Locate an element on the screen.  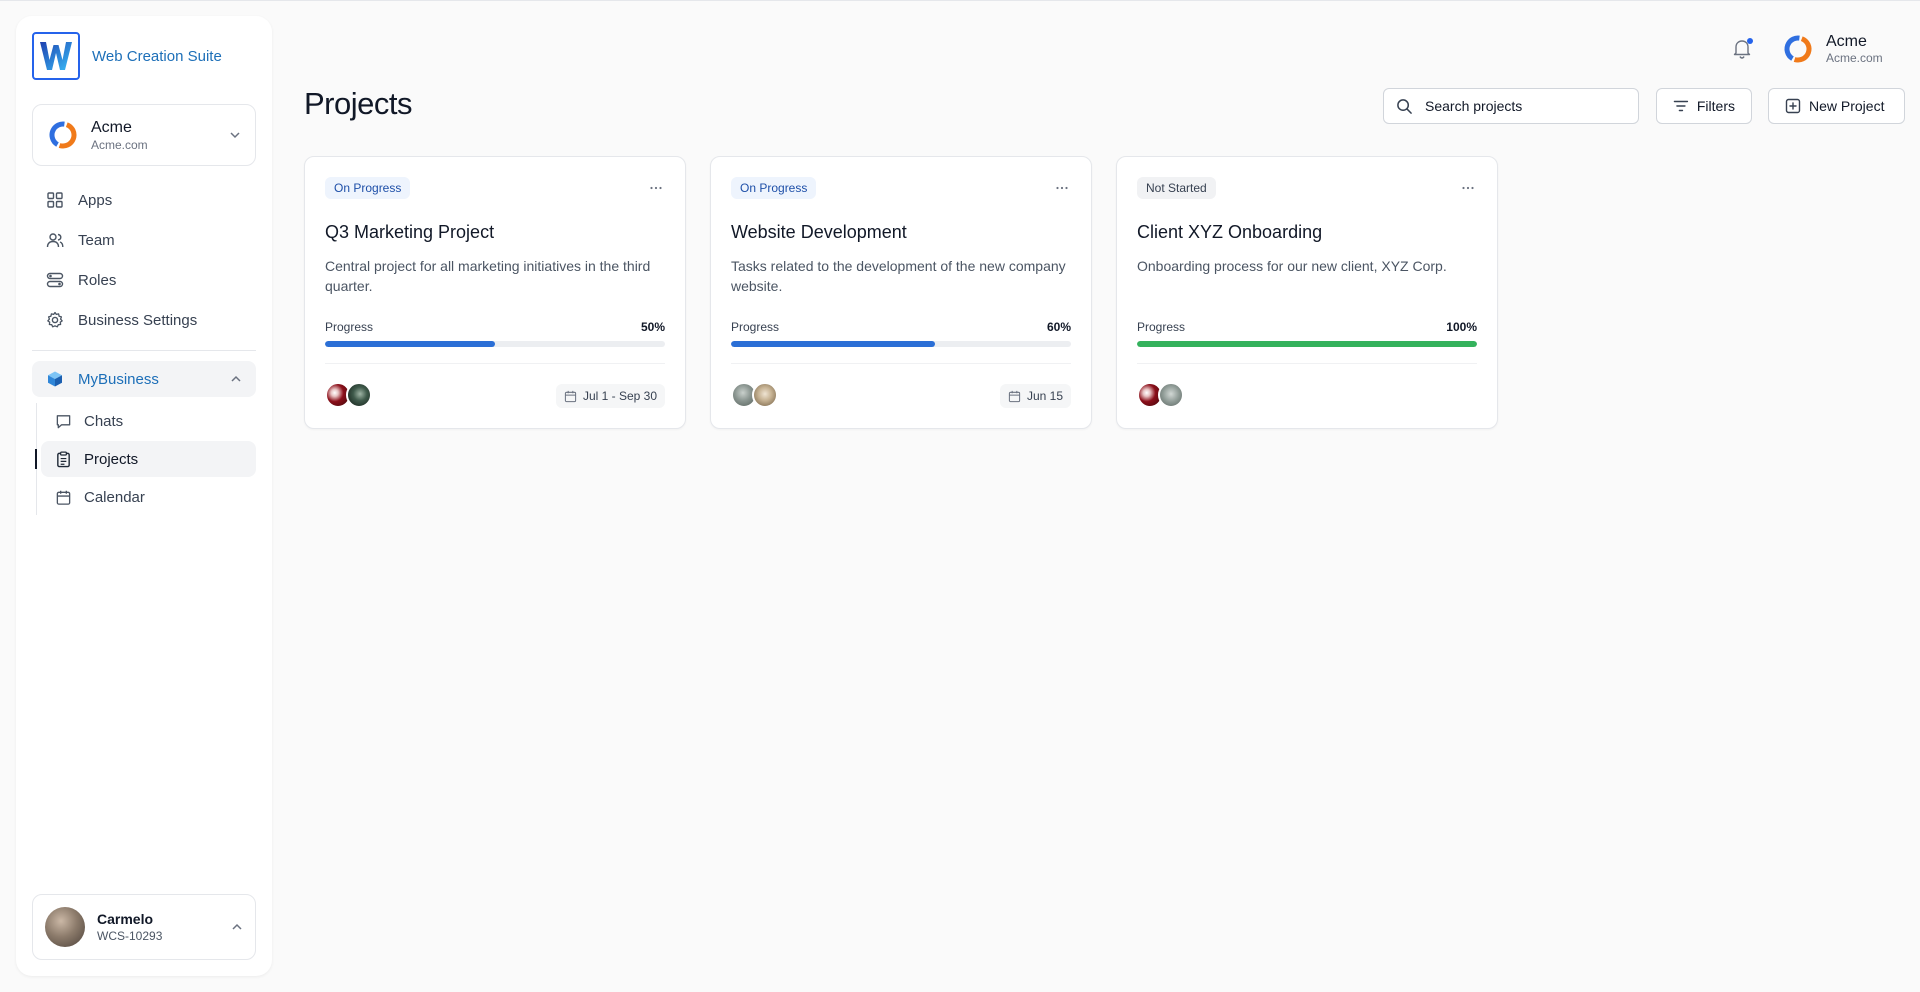
sidebar-item-label: Chats is located at coordinates (104, 421).